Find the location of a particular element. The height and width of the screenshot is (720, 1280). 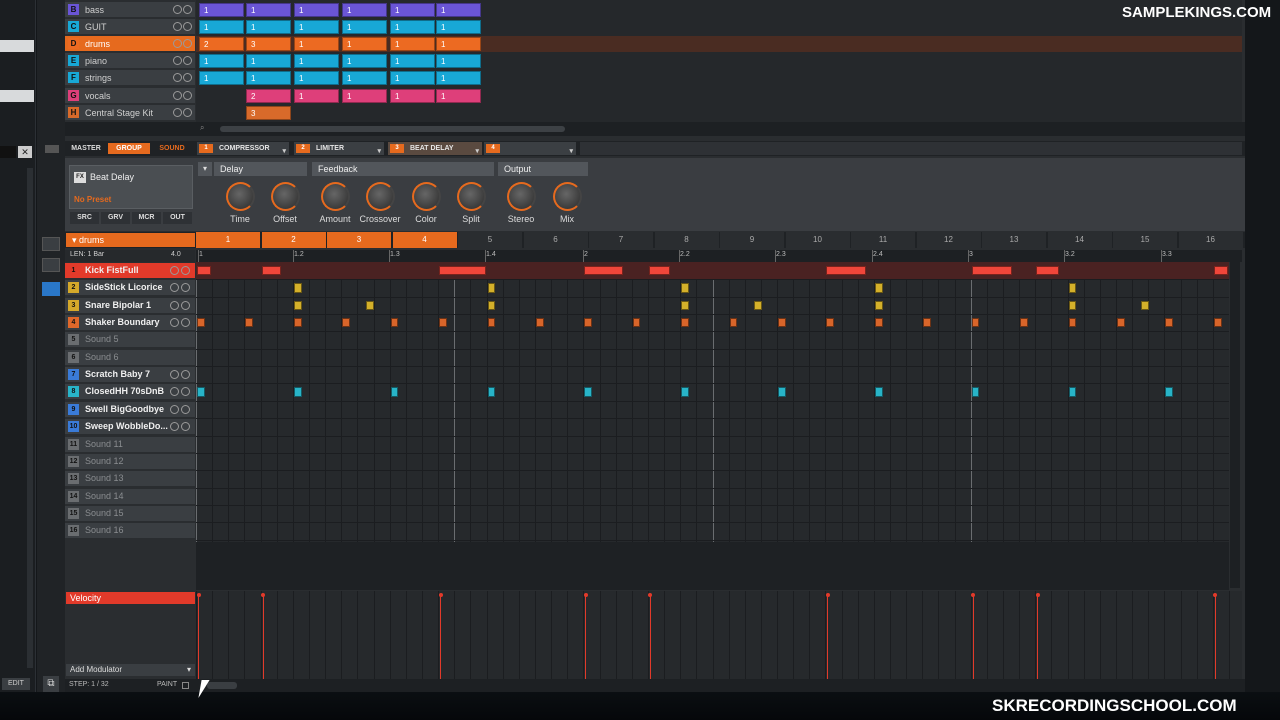

magnifier-icon: ⌕ is located at coordinates (205, 128).